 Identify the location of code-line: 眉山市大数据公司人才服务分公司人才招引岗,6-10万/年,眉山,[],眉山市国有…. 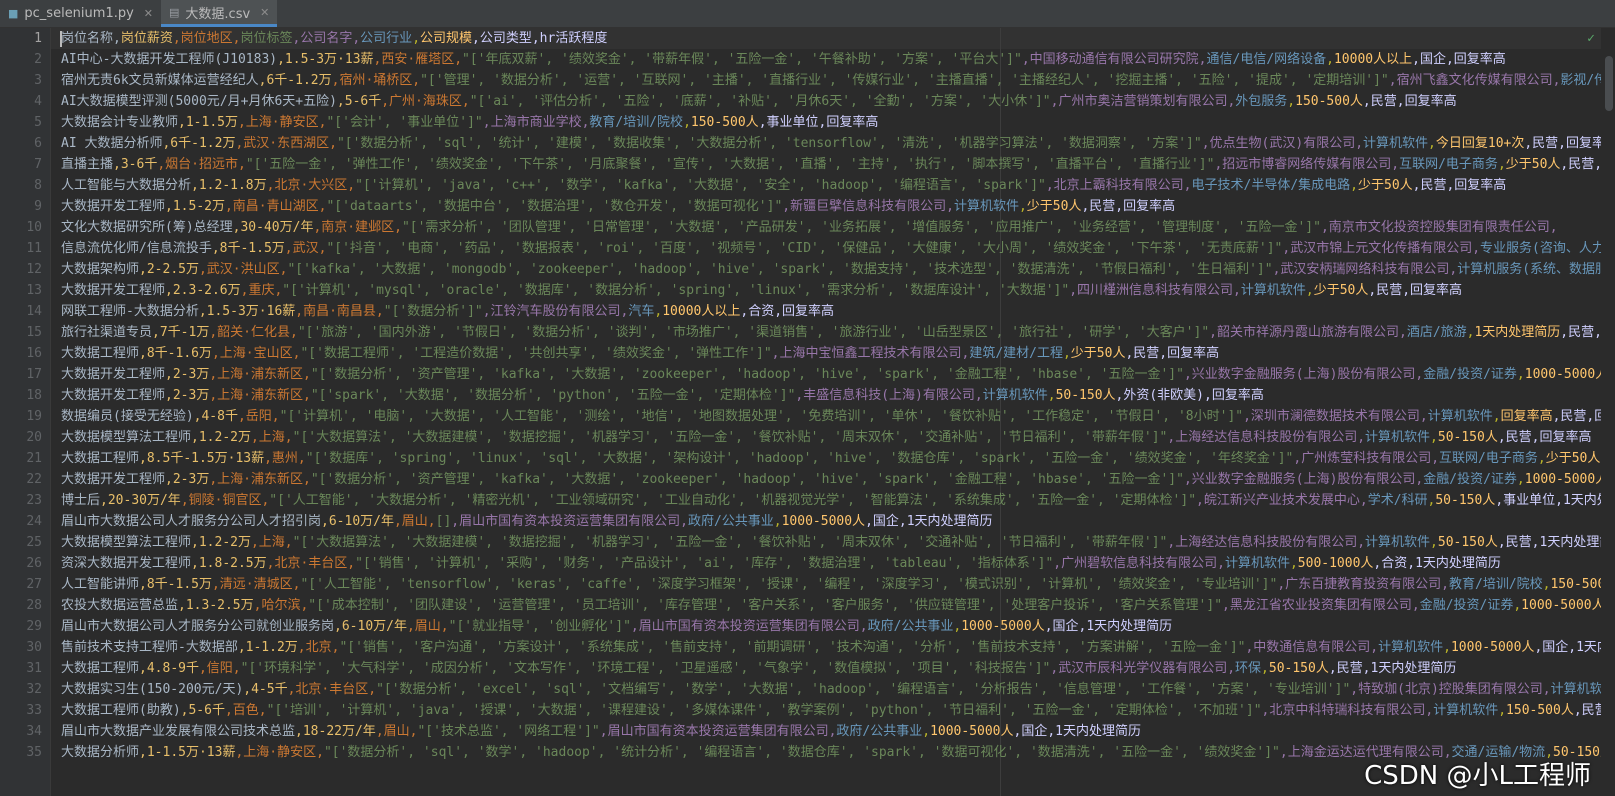
(527, 521).